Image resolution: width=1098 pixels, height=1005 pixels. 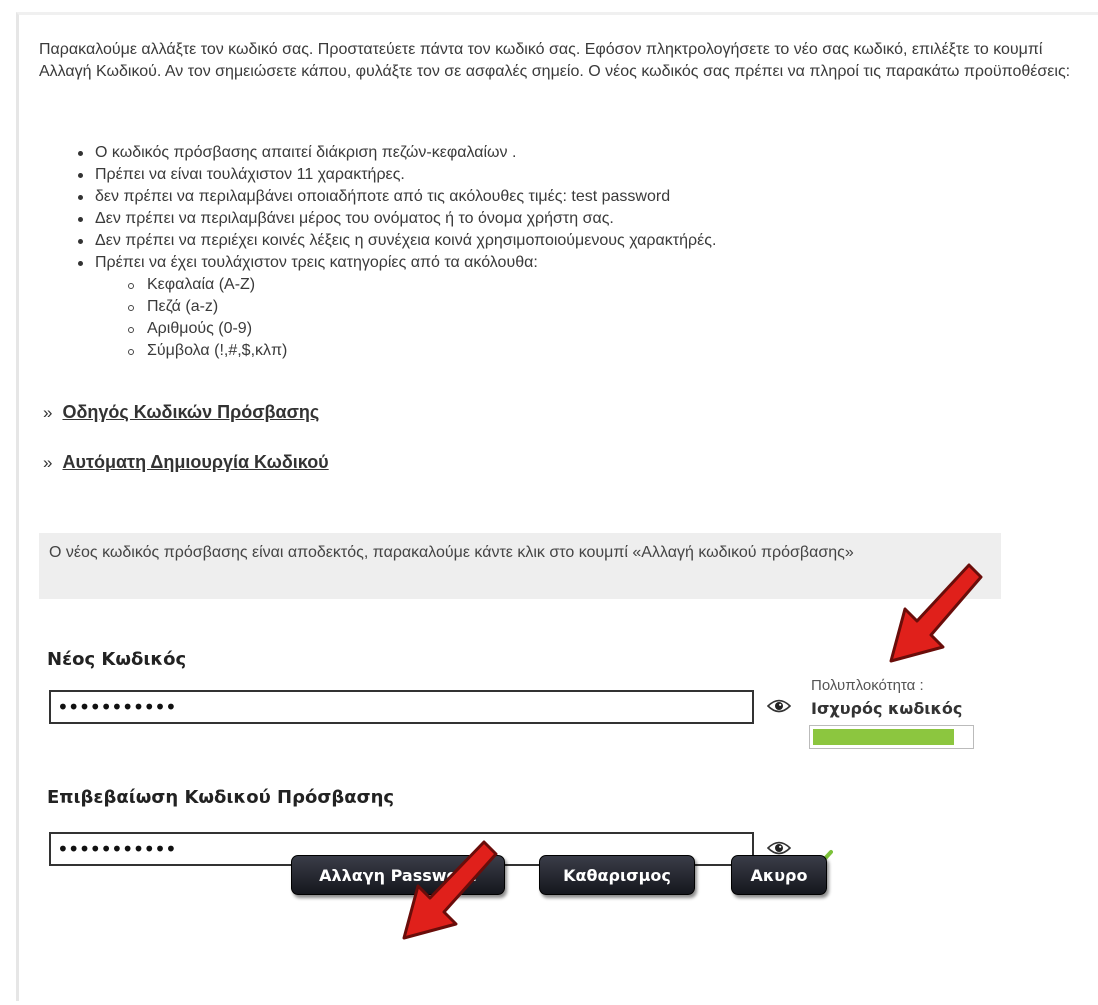 What do you see at coordinates (405, 329) in the screenshot?
I see `category-item: Αριθμούς (0-9)` at bounding box center [405, 329].